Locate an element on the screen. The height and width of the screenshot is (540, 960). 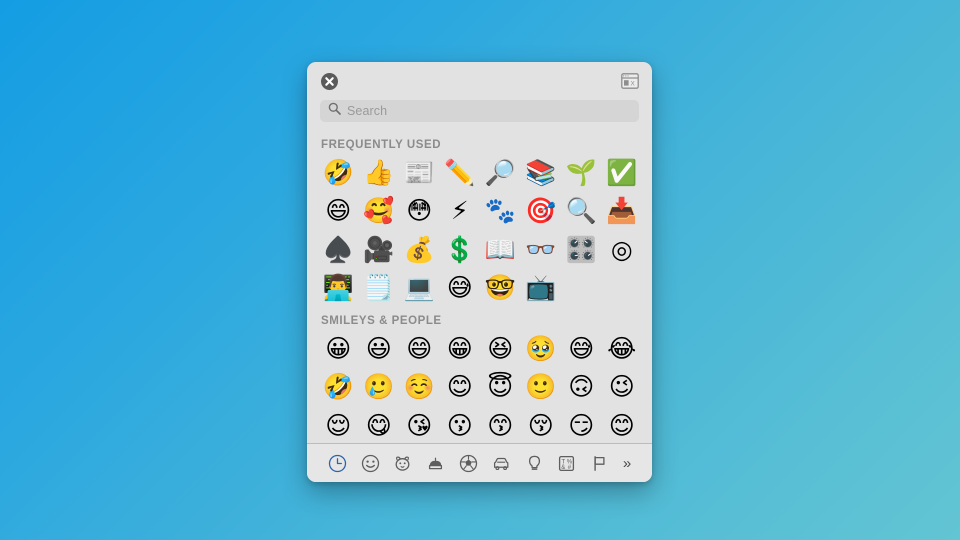
emoji-cell: 💲 is located at coordinates (460, 249).